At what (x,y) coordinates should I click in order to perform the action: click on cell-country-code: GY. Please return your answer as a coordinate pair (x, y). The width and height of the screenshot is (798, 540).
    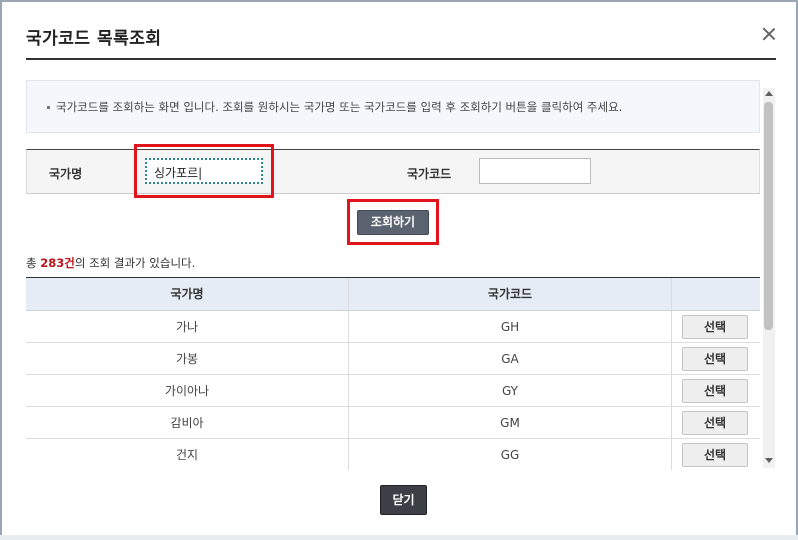
    Looking at the image, I should click on (510, 390).